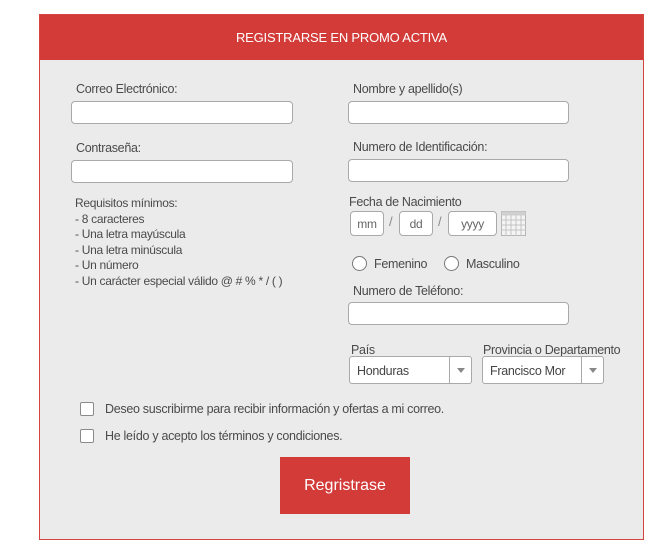 This screenshot has height=557, width=668. I want to click on id-field, so click(458, 170).